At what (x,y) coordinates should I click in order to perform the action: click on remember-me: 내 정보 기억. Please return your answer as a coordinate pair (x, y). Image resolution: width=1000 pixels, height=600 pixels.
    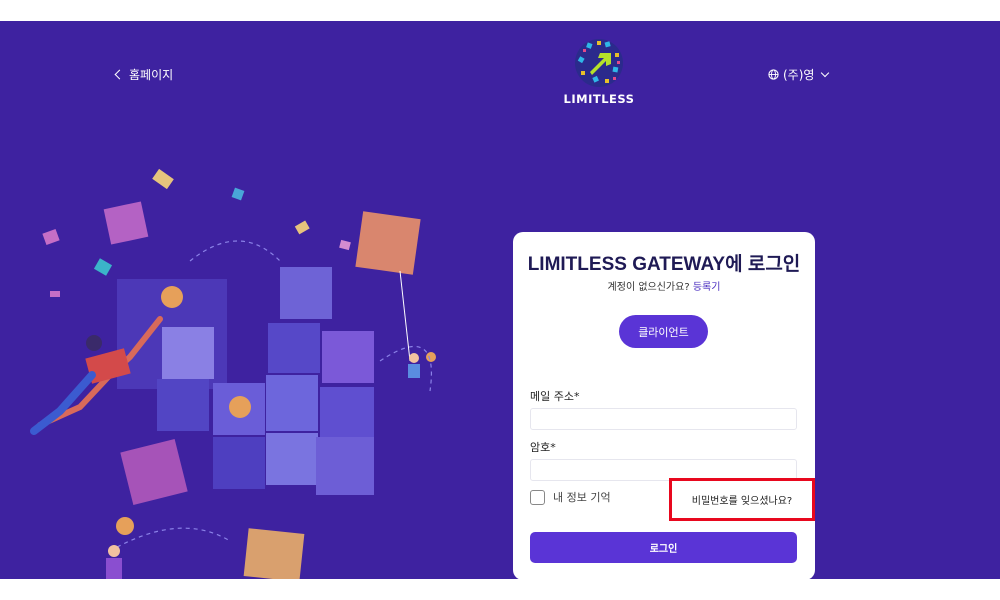
    Looking at the image, I should click on (570, 497).